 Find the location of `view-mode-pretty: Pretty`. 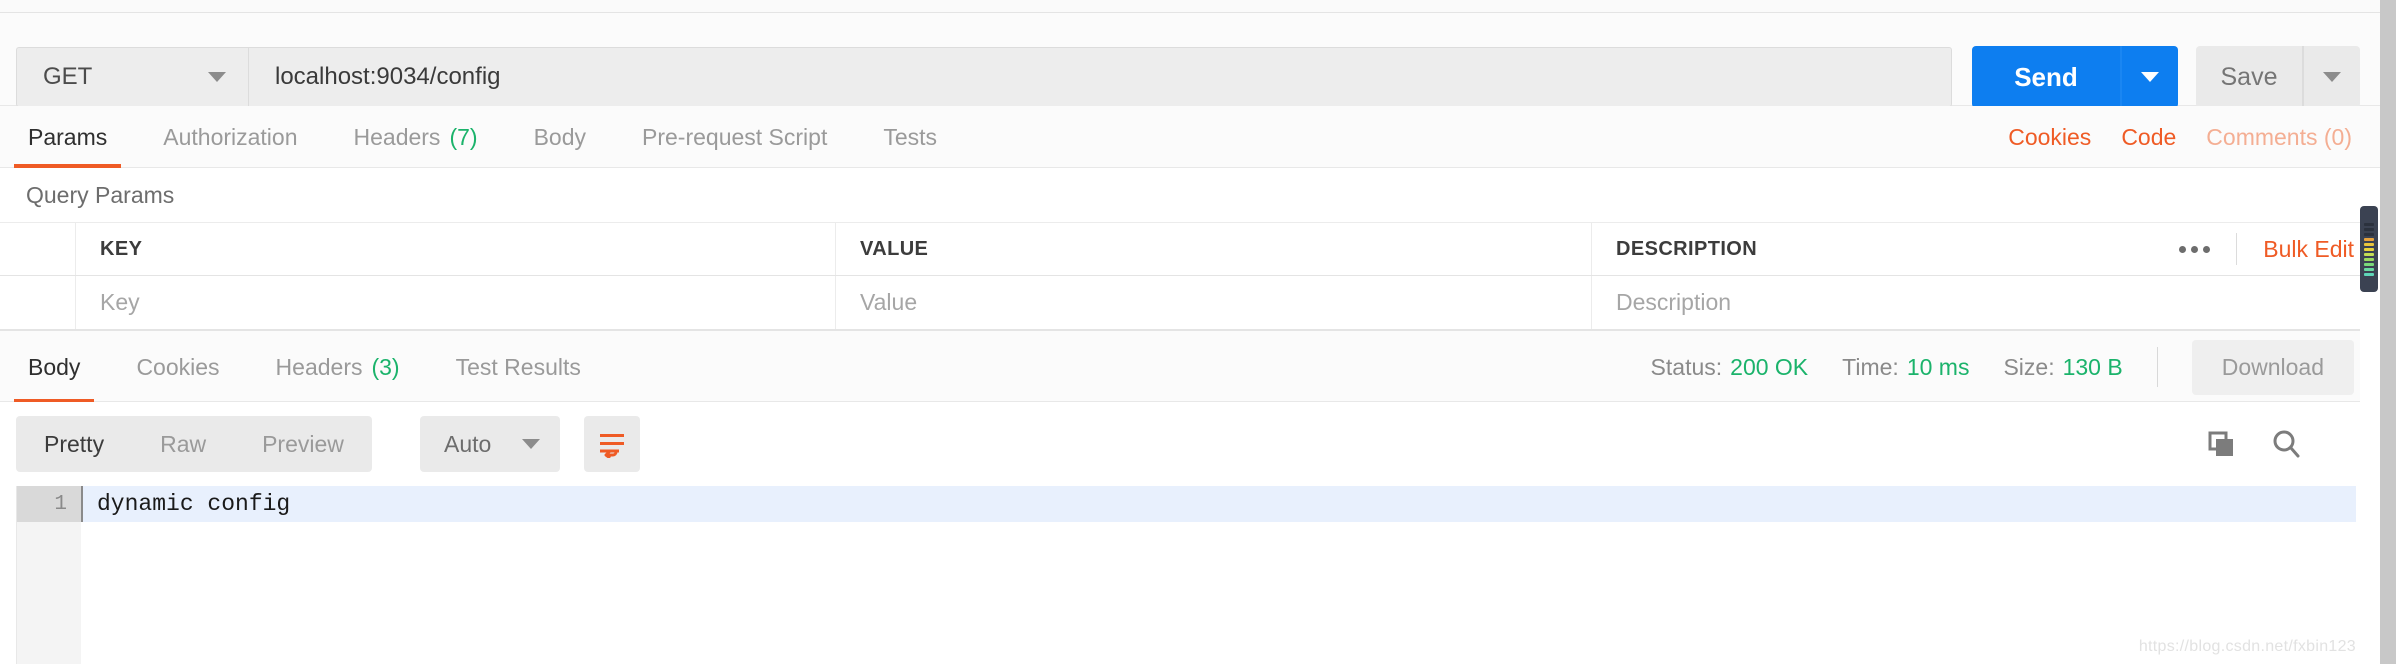

view-mode-pretty: Pretty is located at coordinates (74, 444).